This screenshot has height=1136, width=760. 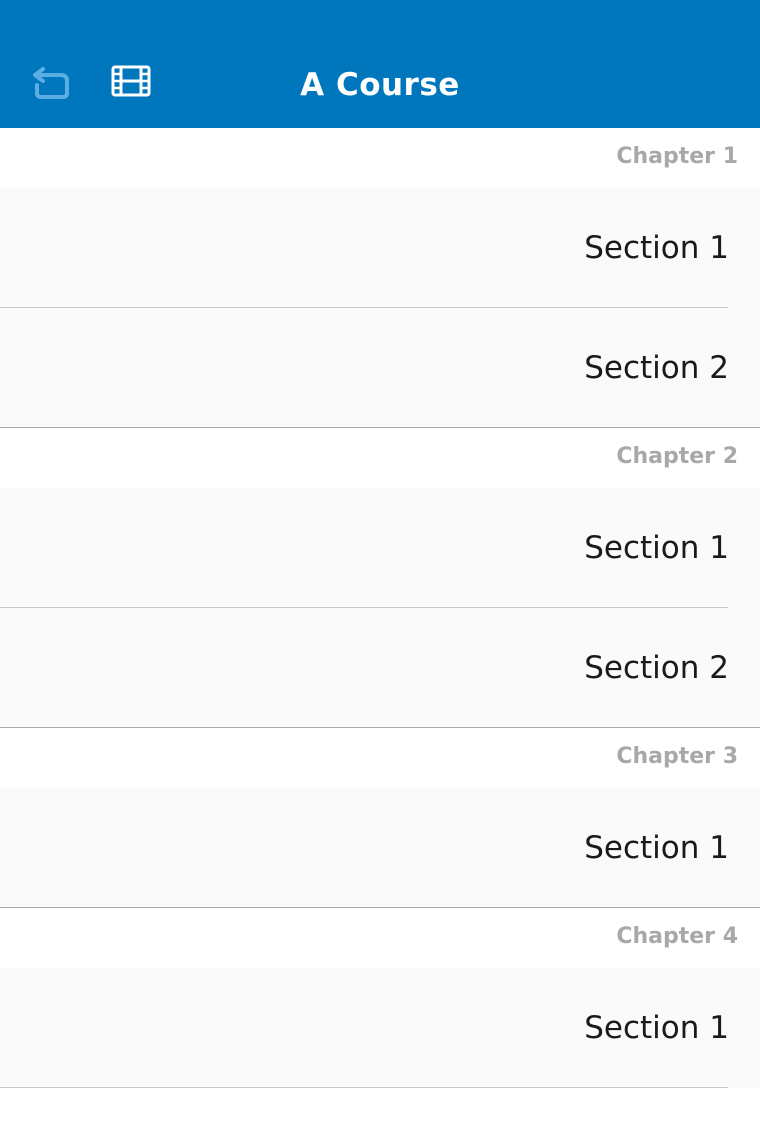 What do you see at coordinates (677, 156) in the screenshot?
I see `chapter-label: Chapter 1` at bounding box center [677, 156].